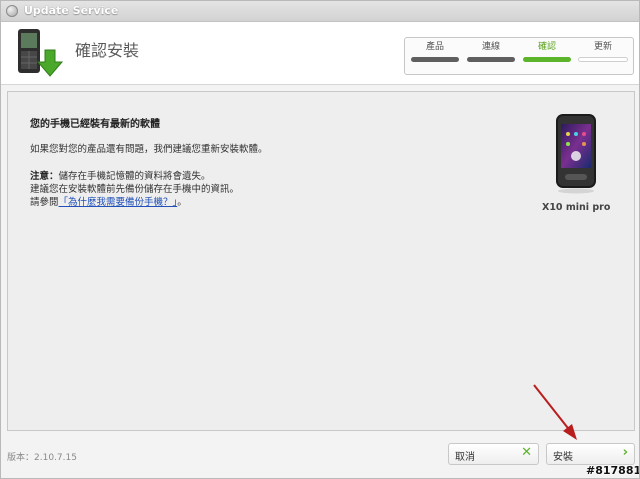  Describe the element at coordinates (135, 189) in the screenshot. I see `content-line-3: 建議您在安裝軟體前先備份儲存在手機中的資訊。` at that location.